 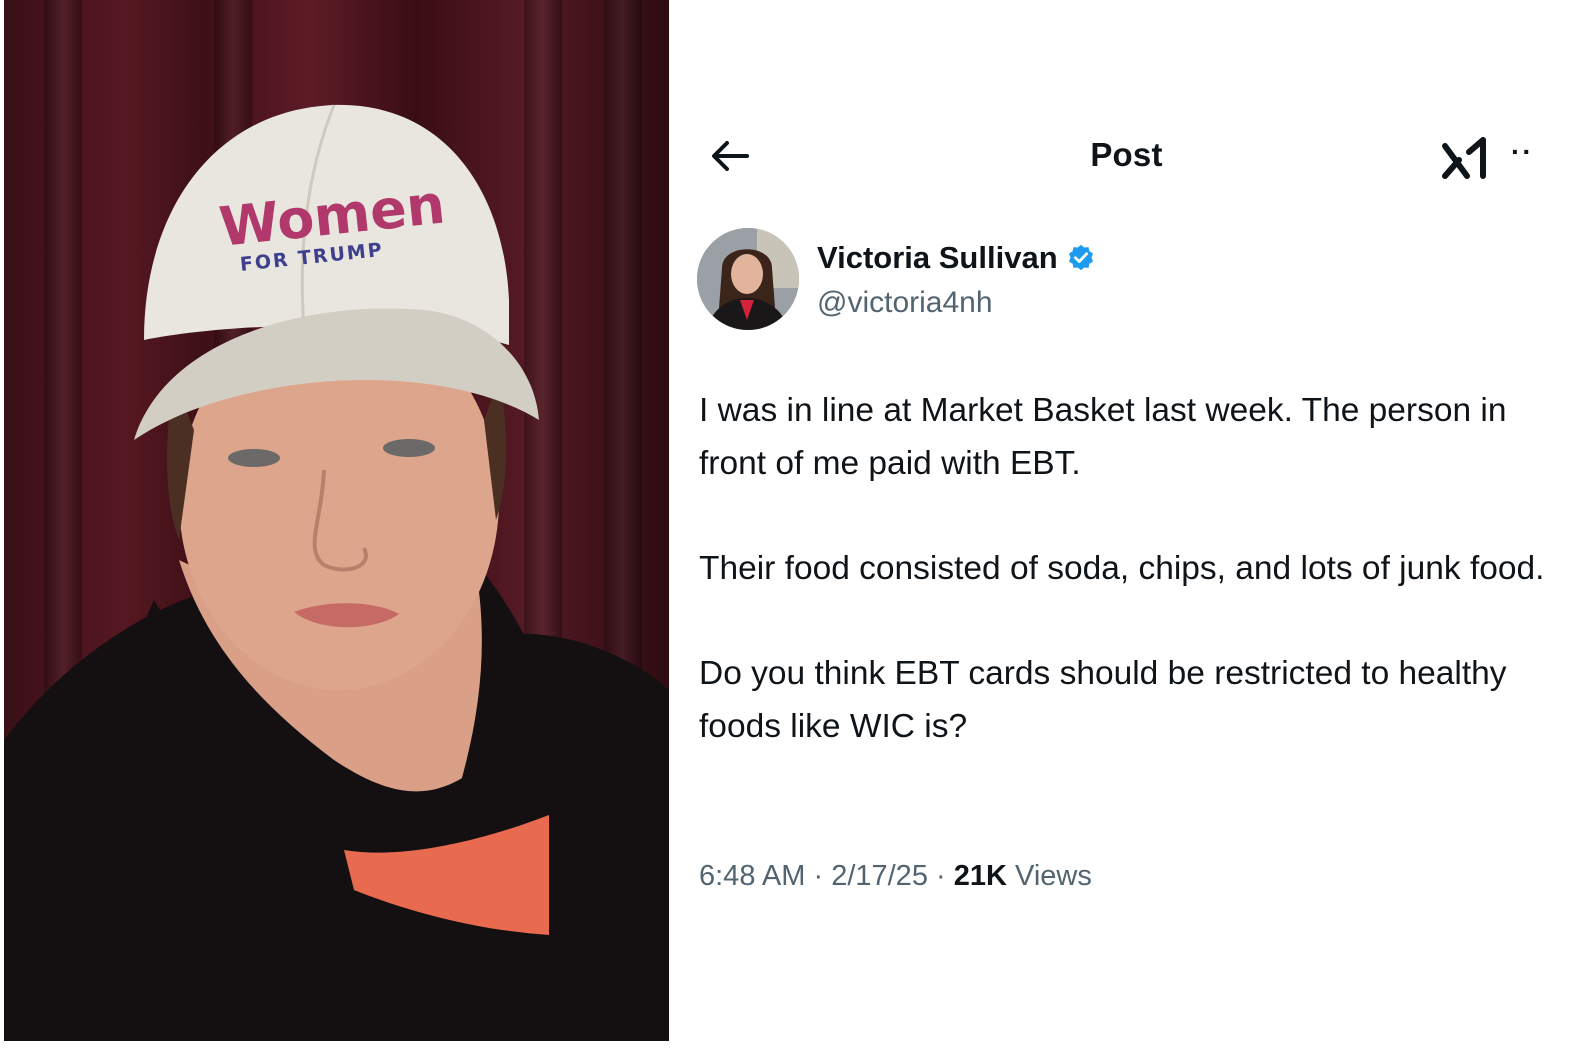 I want to click on author-header: Victoria Sullivan @victoria4nh, so click(x=997, y=280).